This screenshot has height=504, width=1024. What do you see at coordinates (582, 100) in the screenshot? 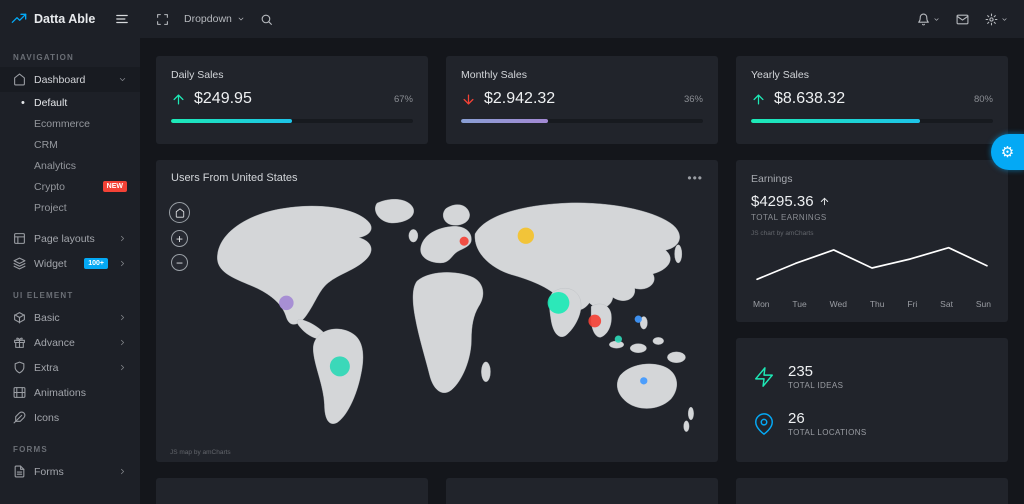
I see `monthly-sales-card: Monthly Sales $2.942.32 36%` at bounding box center [582, 100].